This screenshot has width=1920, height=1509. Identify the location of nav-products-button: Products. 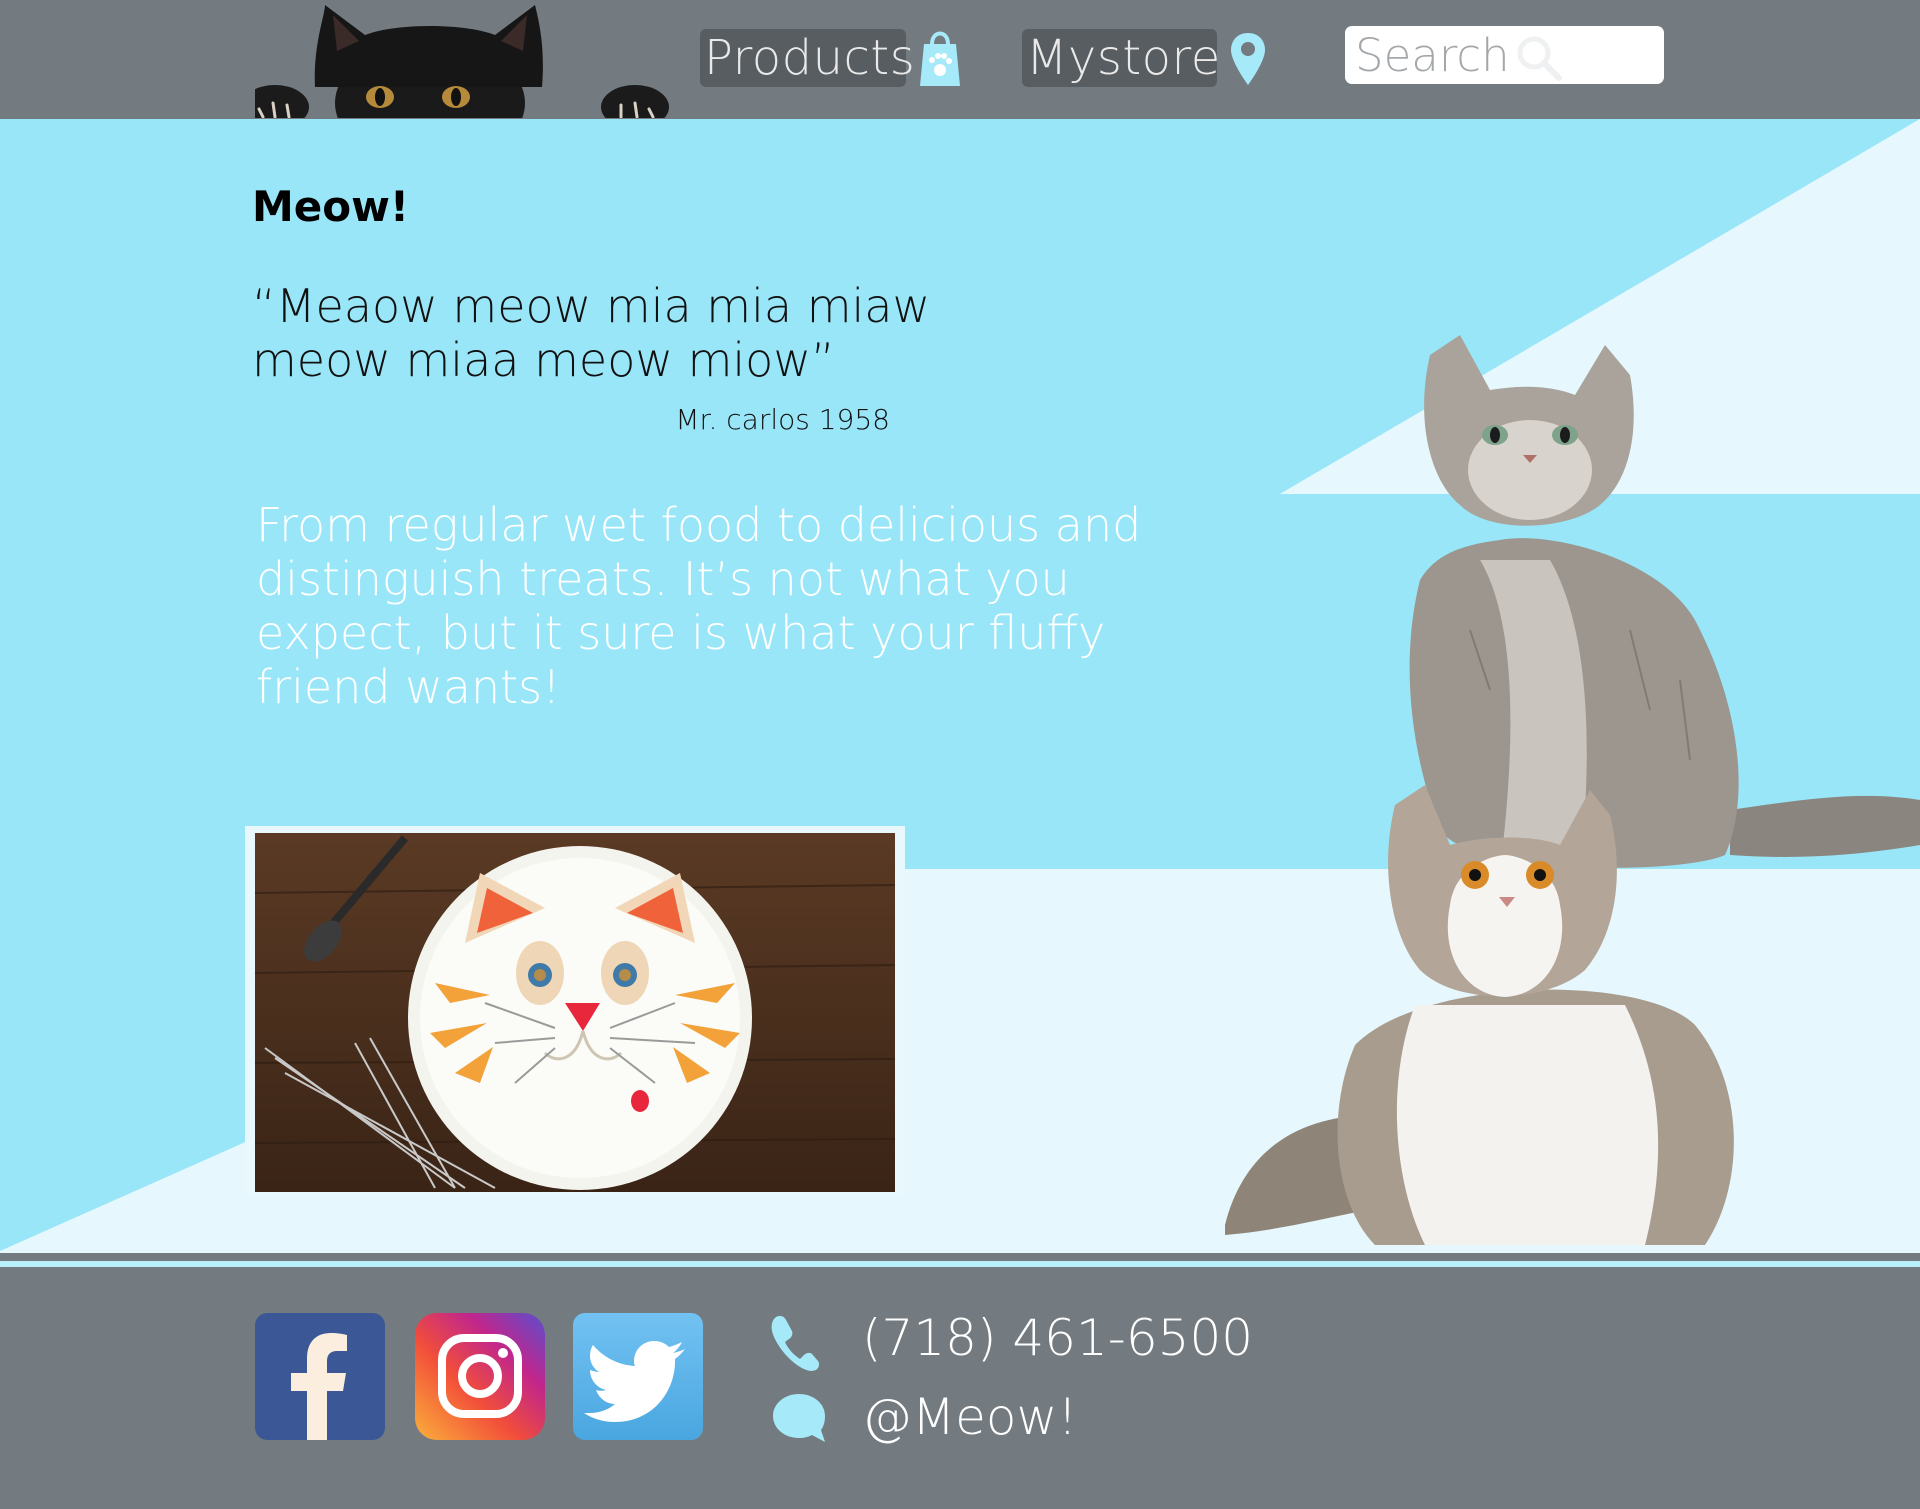
(807, 58).